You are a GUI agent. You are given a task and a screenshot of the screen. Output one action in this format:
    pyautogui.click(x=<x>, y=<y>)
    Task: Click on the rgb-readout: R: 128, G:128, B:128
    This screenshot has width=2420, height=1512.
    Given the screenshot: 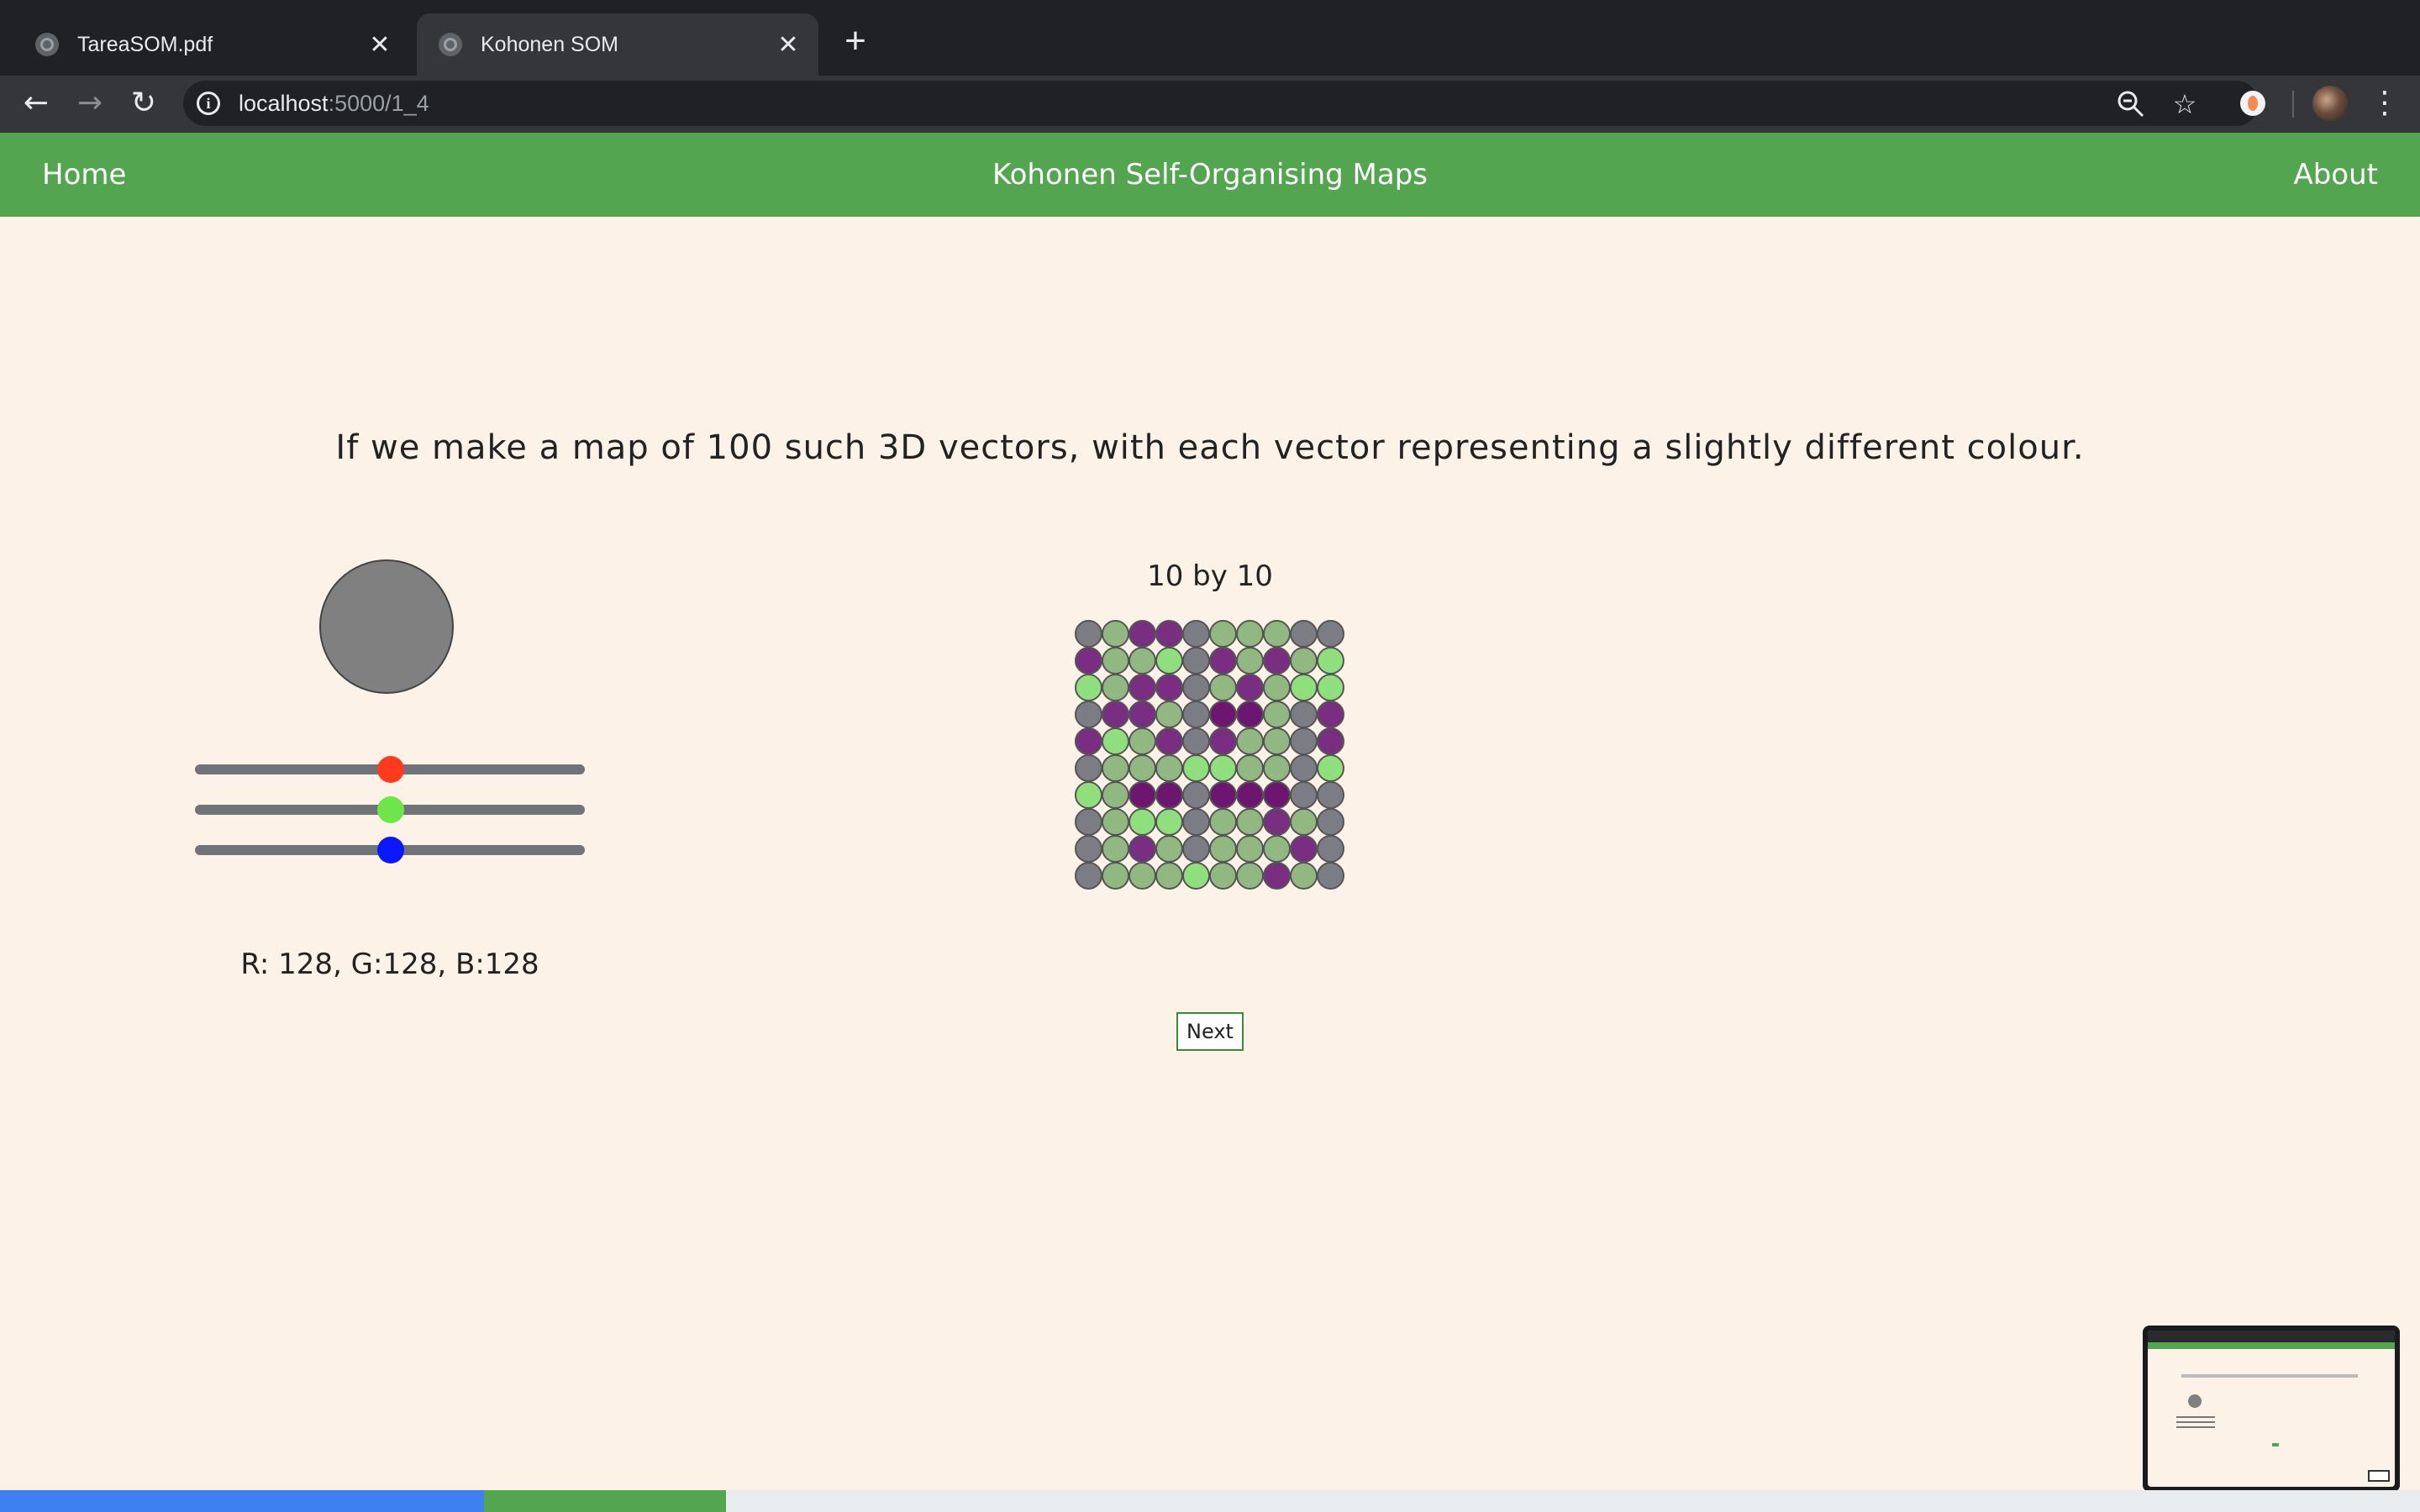 What is the action you would take?
    pyautogui.click(x=390, y=964)
    